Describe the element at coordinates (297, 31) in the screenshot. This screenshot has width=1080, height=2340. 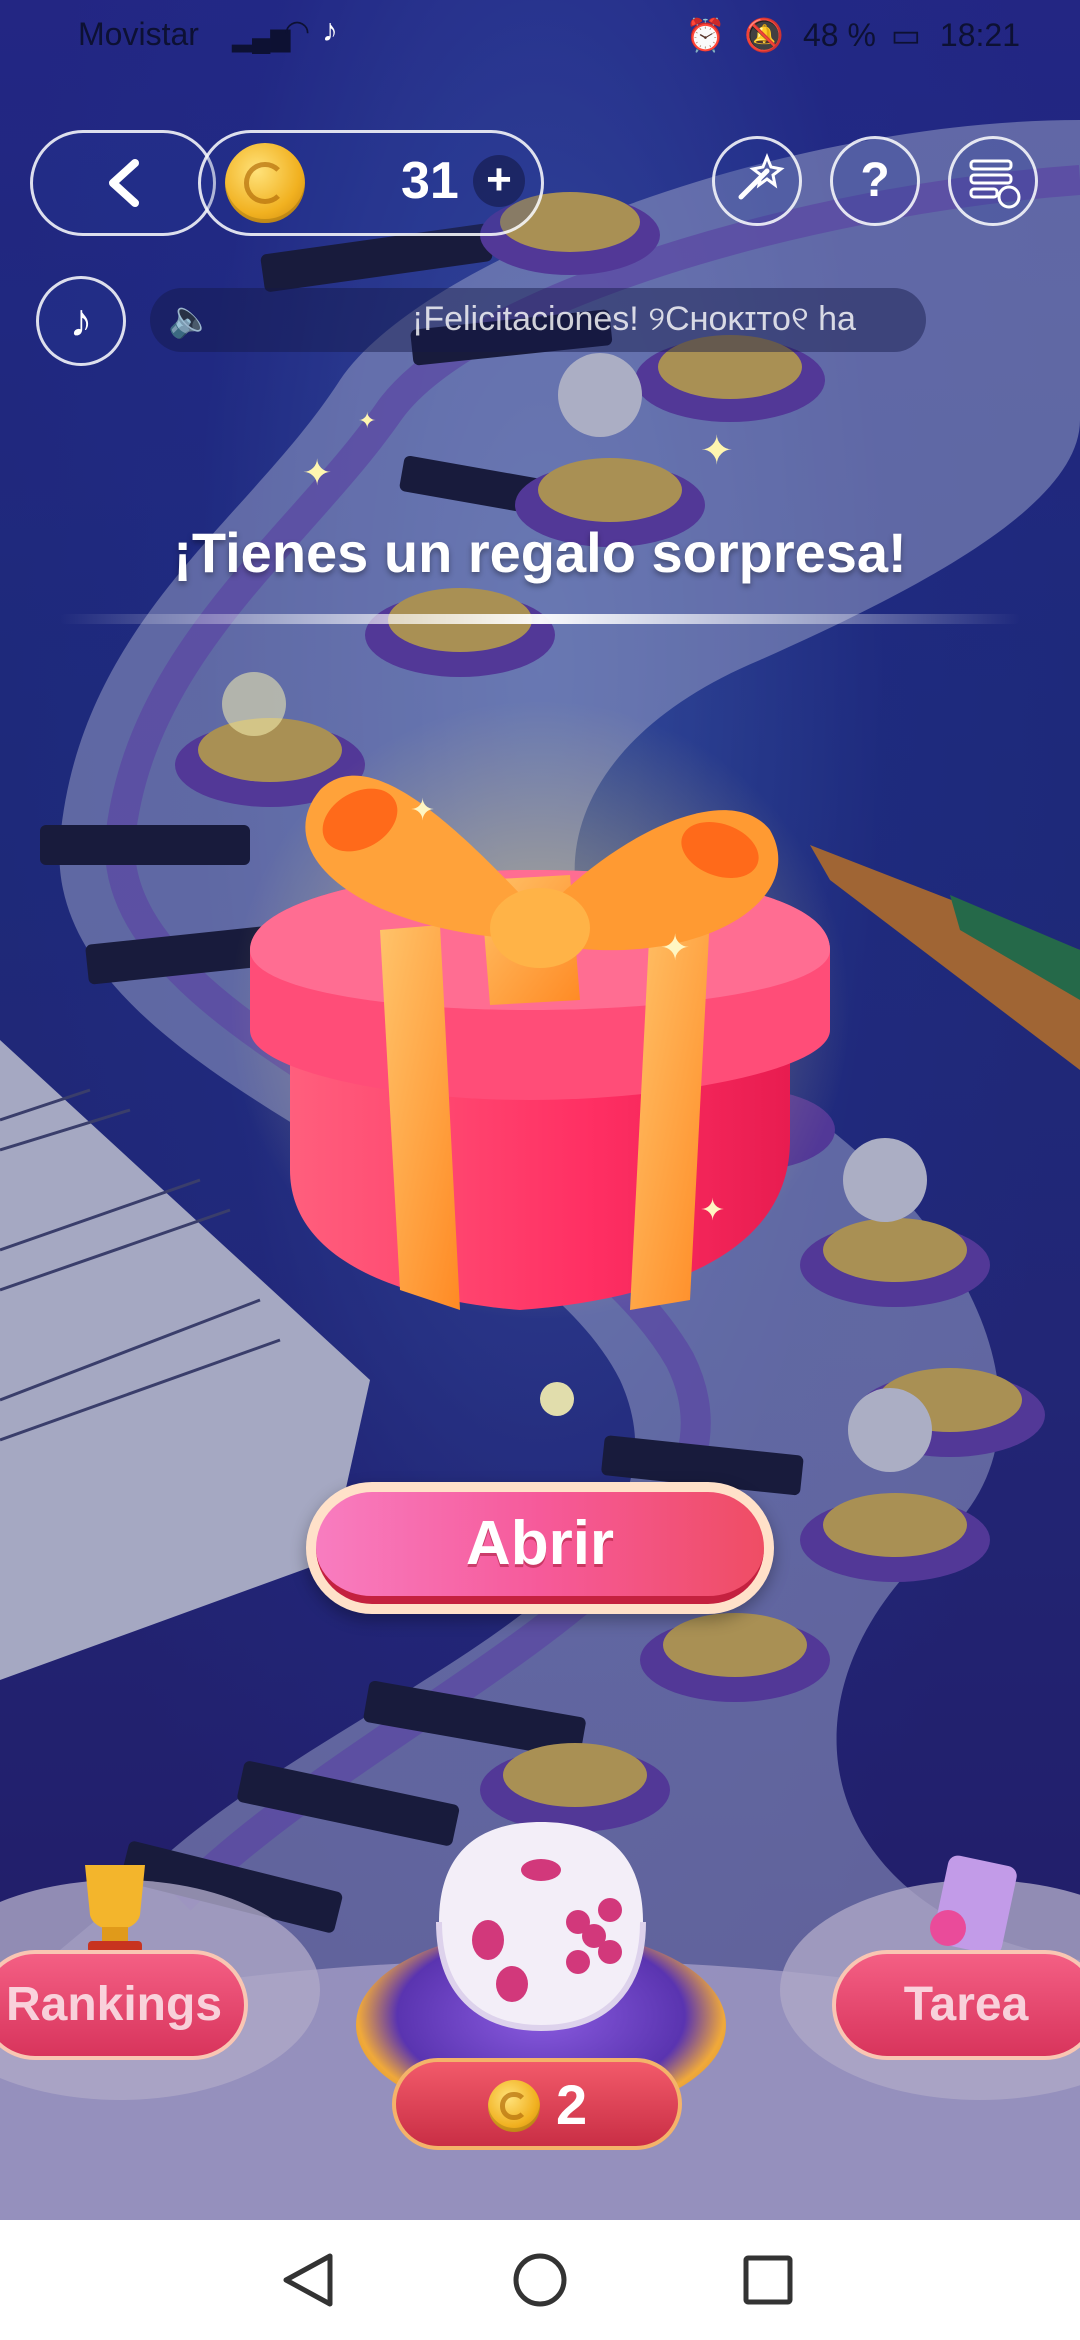
I see `wifi-icon: ◠` at that location.